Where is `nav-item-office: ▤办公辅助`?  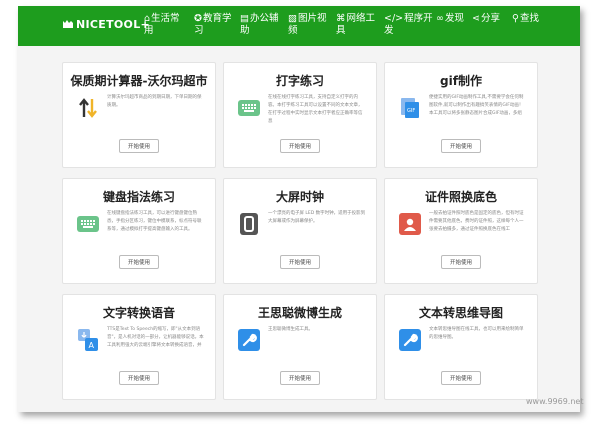 nav-item-office: ▤办公辅助 is located at coordinates (263, 25).